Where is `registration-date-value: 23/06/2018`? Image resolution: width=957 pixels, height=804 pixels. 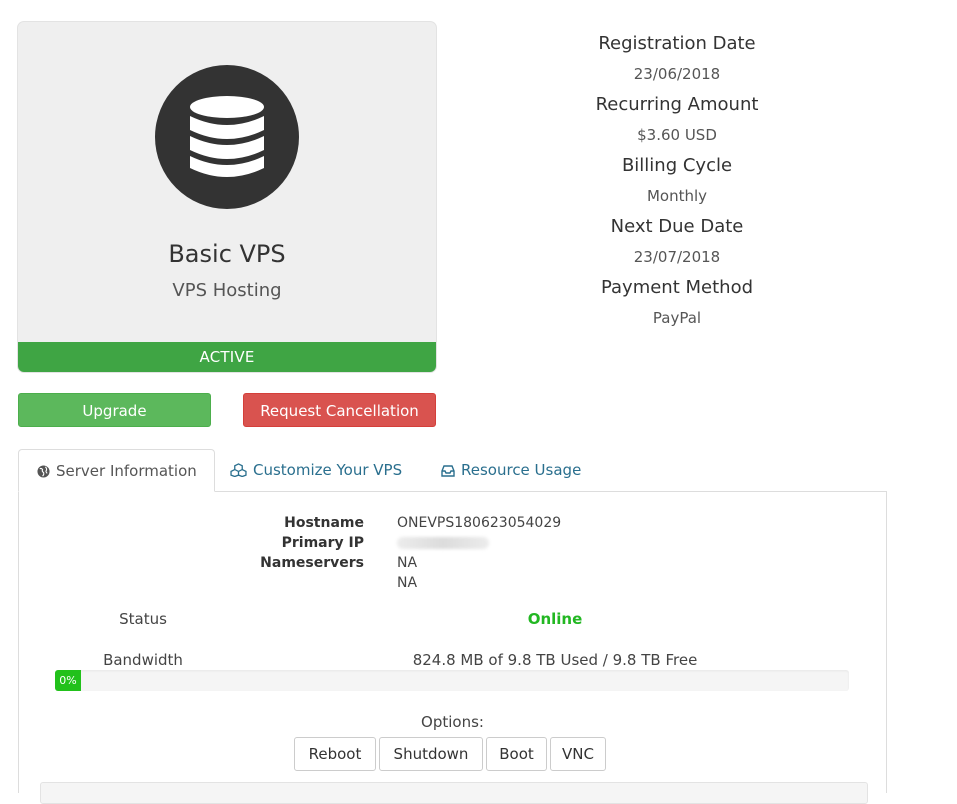
registration-date-value: 23/06/2018 is located at coordinates (677, 74).